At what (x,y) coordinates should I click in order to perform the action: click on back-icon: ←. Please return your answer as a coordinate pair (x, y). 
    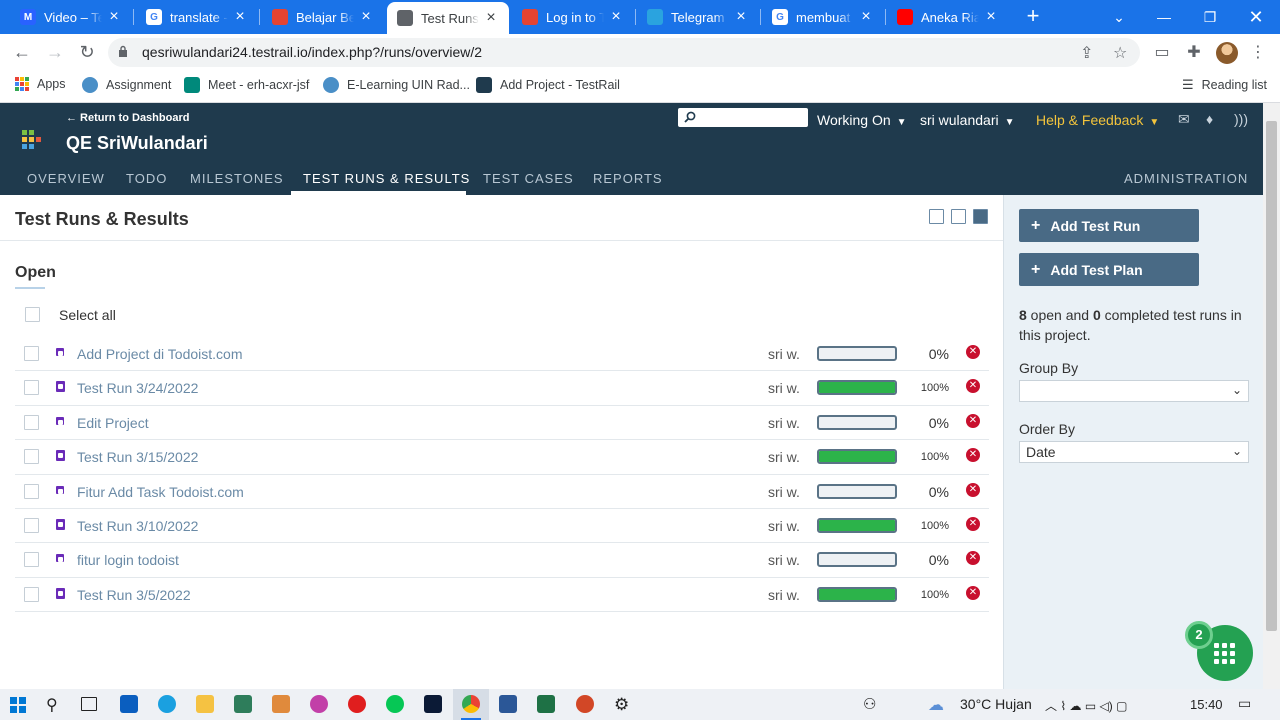
    Looking at the image, I should click on (22, 53).